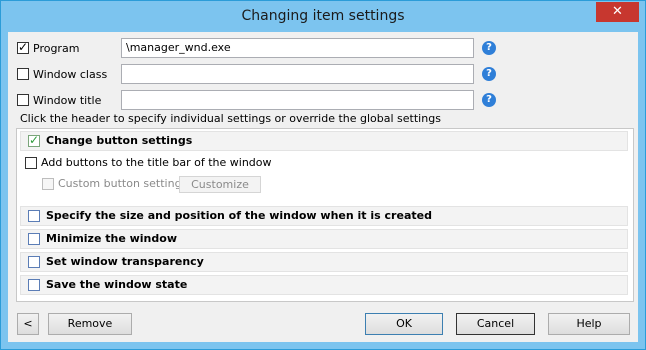  What do you see at coordinates (495, 324) in the screenshot?
I see `cancel-button: Cancel` at bounding box center [495, 324].